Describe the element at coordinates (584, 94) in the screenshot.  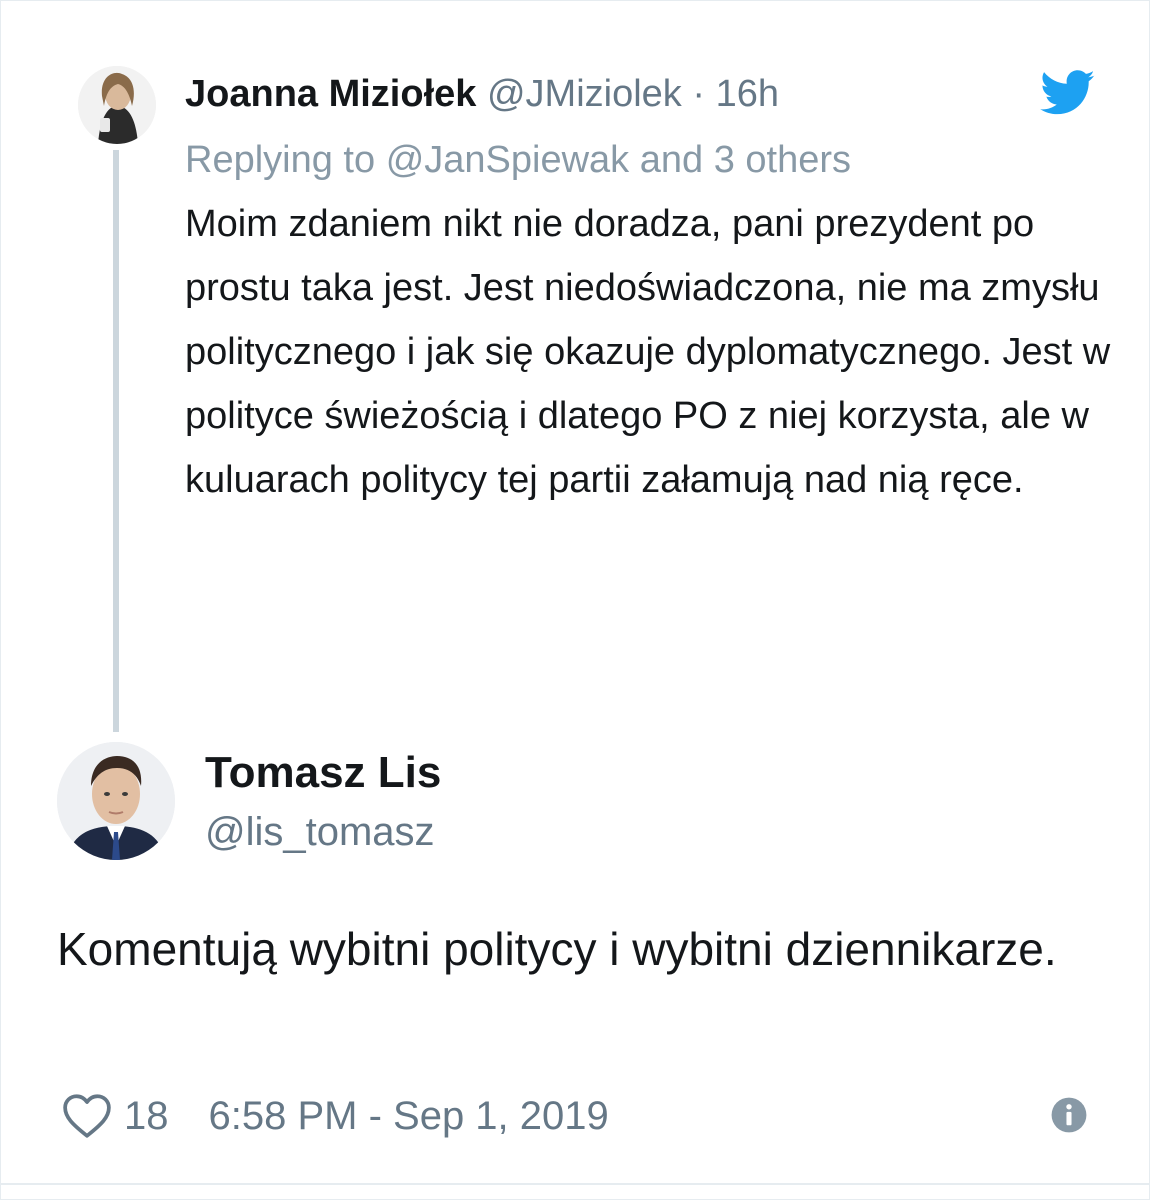
I see `parent-author-handle: @JMiziolek` at that location.